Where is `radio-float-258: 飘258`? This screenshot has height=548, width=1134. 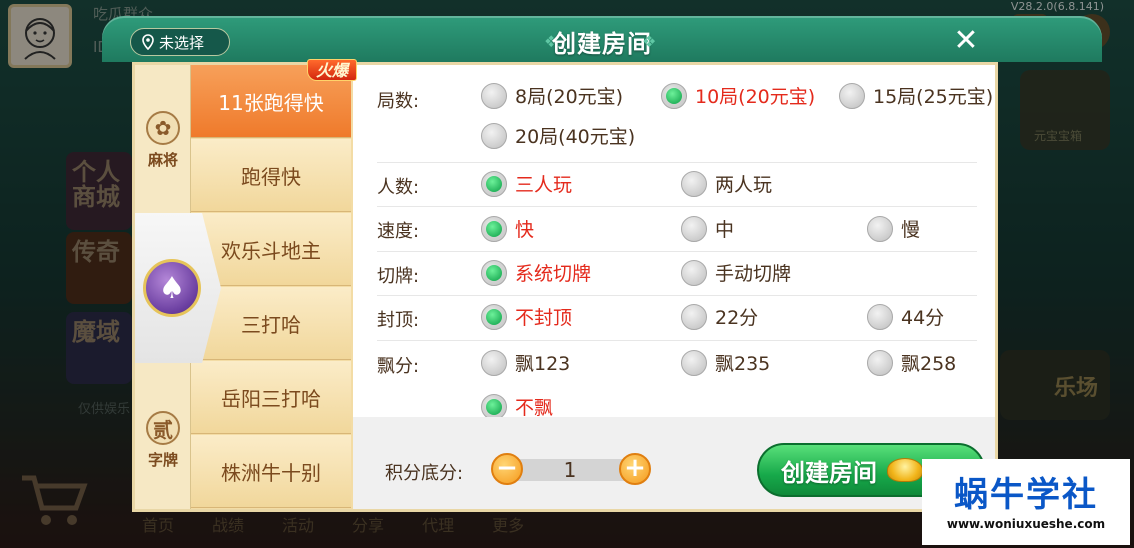
radio-float-258: 飘258 is located at coordinates (911, 362).